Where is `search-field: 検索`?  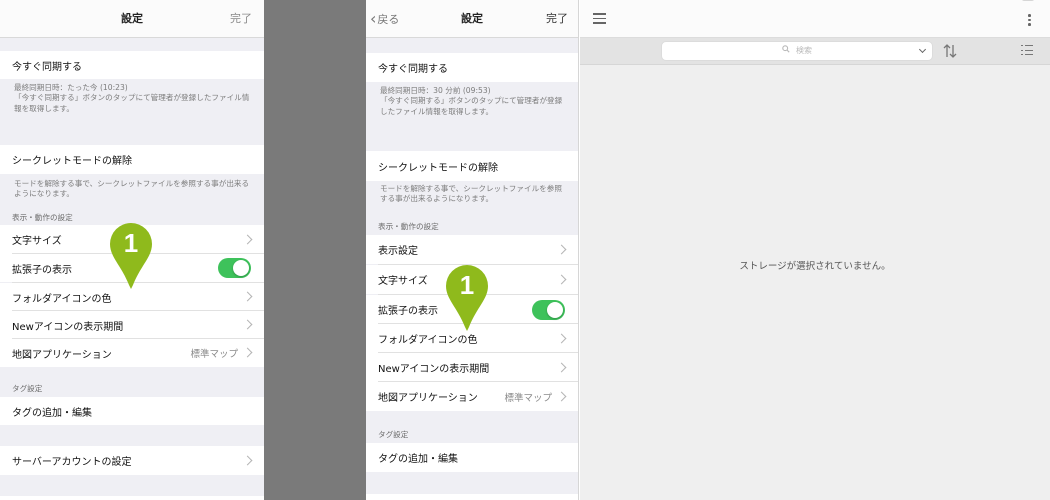 search-field: 検索 is located at coordinates (797, 51).